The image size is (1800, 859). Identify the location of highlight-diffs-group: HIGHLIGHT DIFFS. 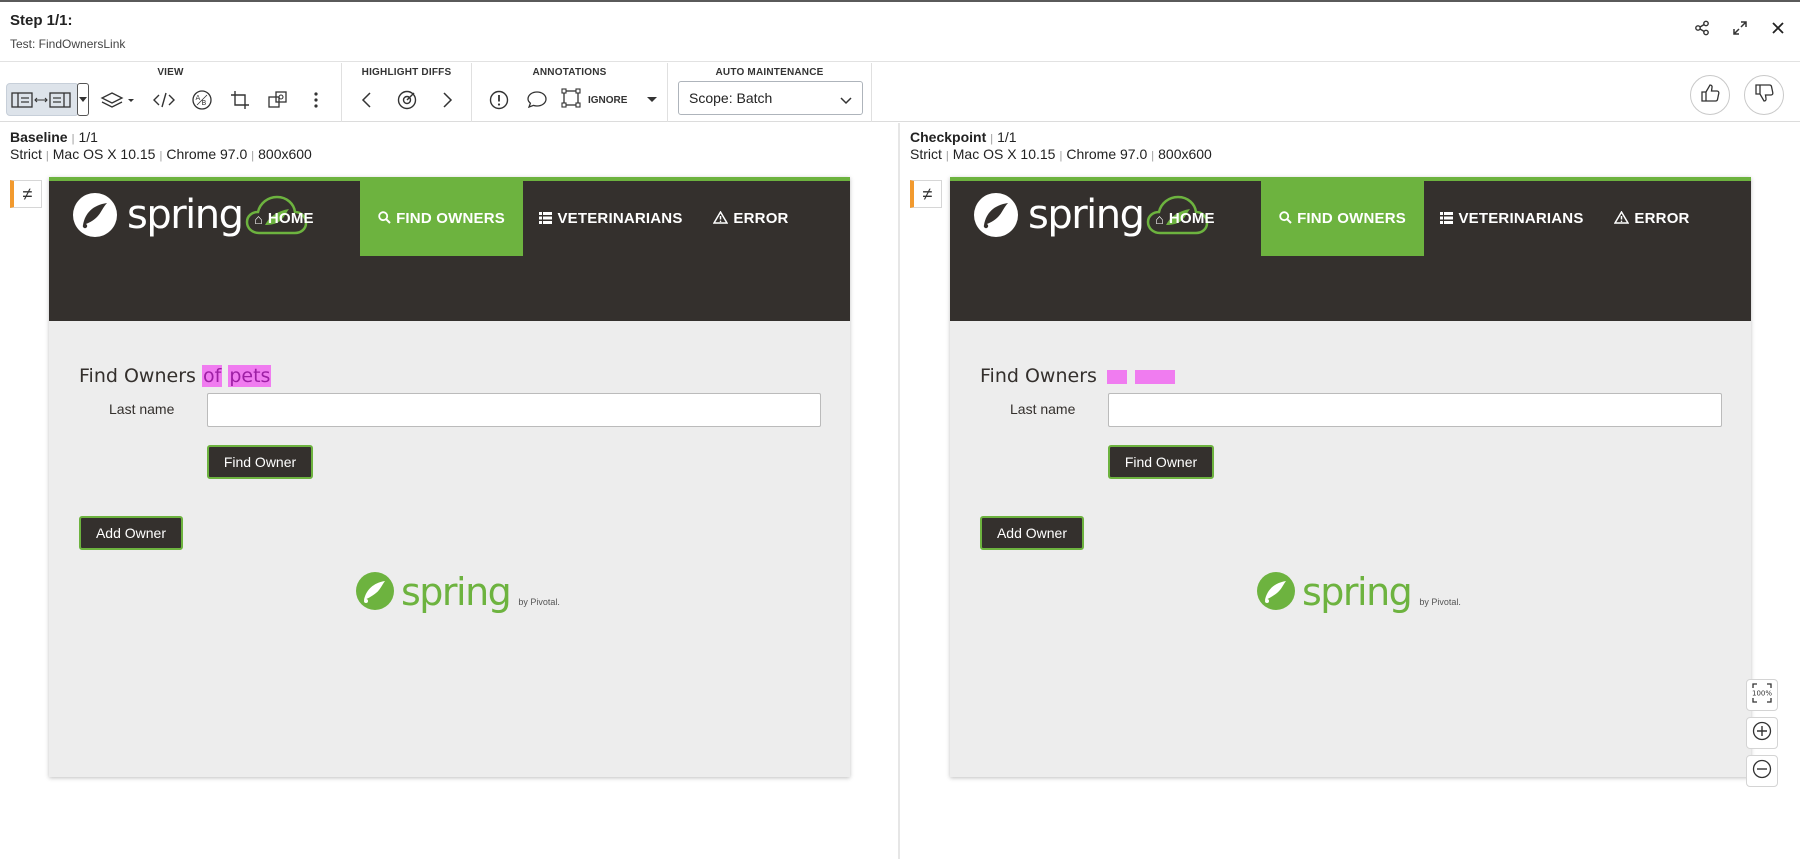
(407, 92).